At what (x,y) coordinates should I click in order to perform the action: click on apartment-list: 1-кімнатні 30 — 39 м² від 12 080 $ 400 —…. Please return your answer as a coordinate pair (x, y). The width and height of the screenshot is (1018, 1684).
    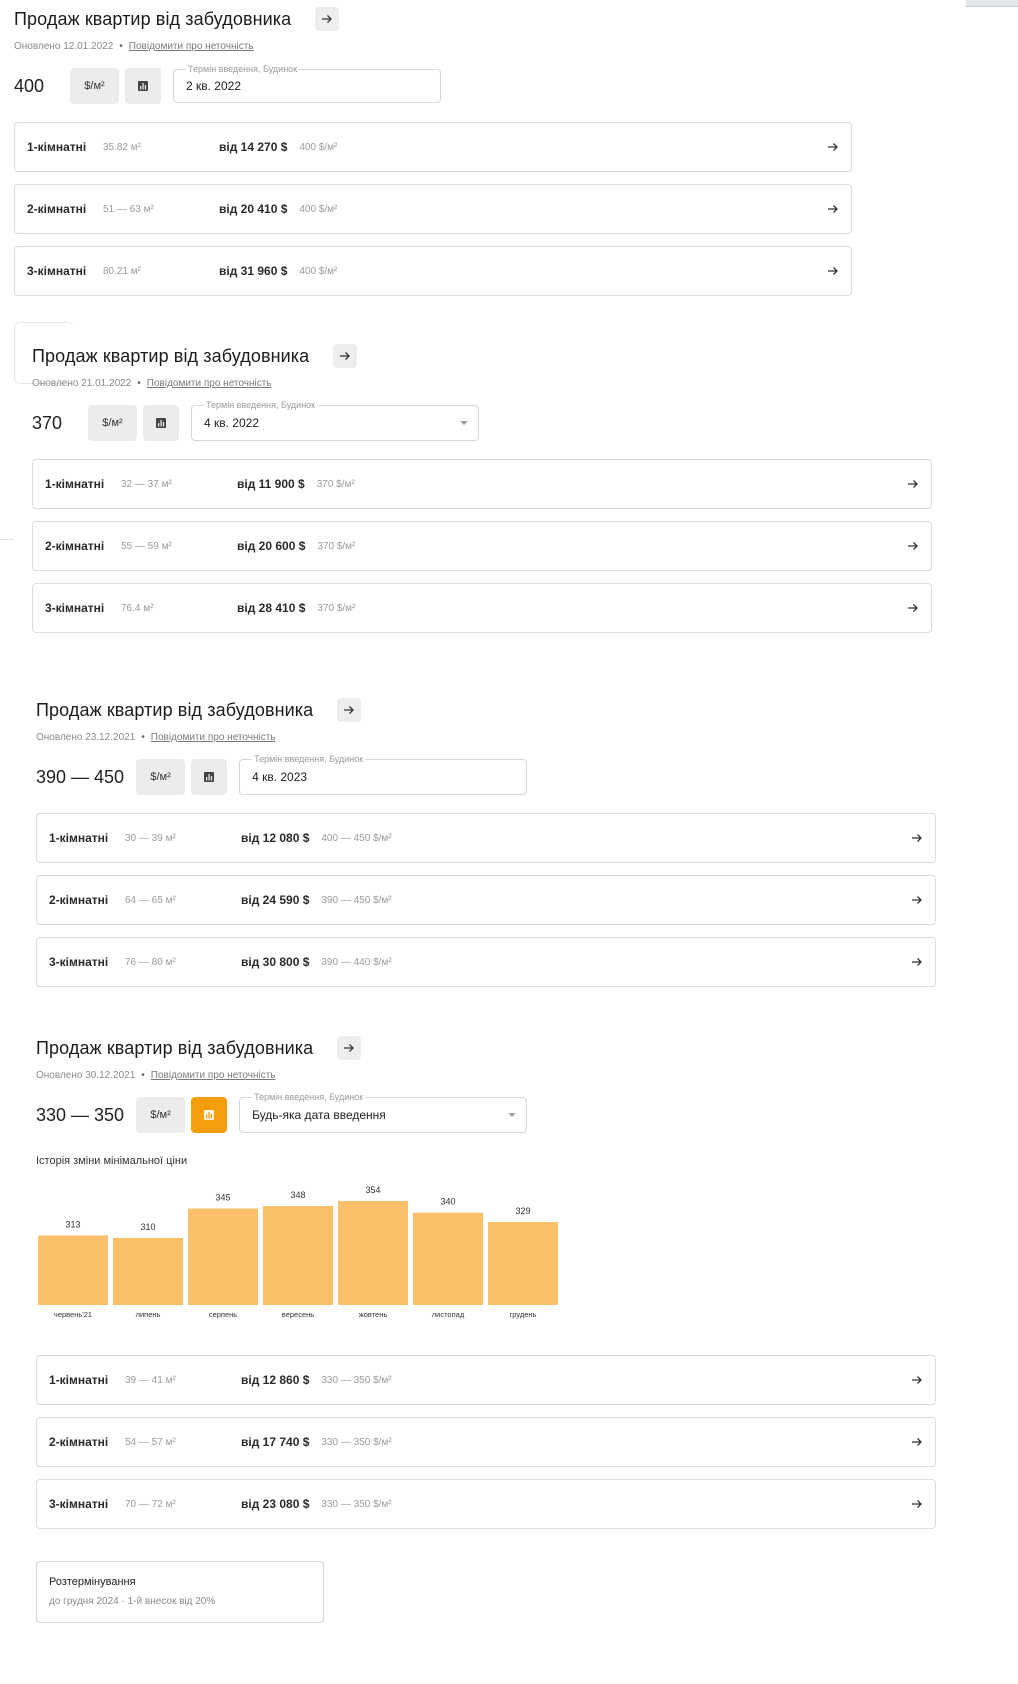
    Looking at the image, I should click on (486, 900).